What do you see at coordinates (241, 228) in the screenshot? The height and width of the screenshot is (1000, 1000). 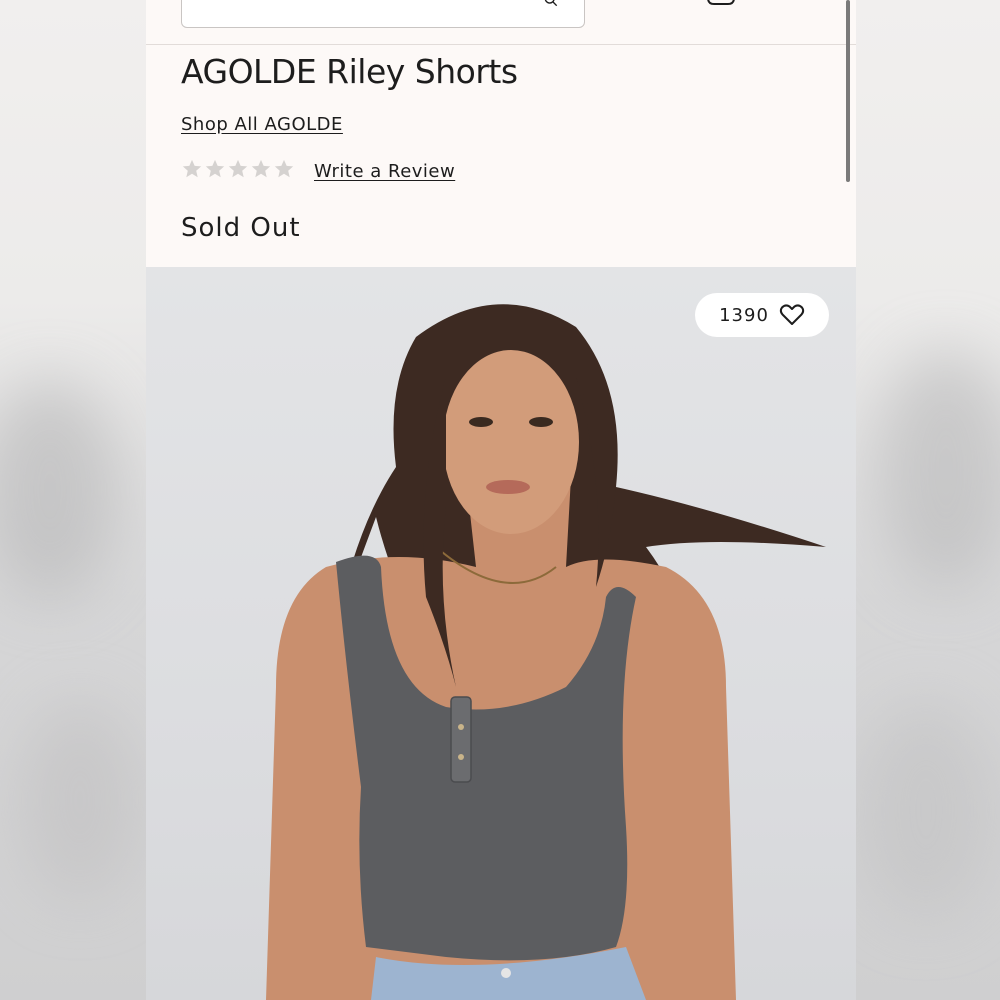 I see `availability-status: Sold Out` at bounding box center [241, 228].